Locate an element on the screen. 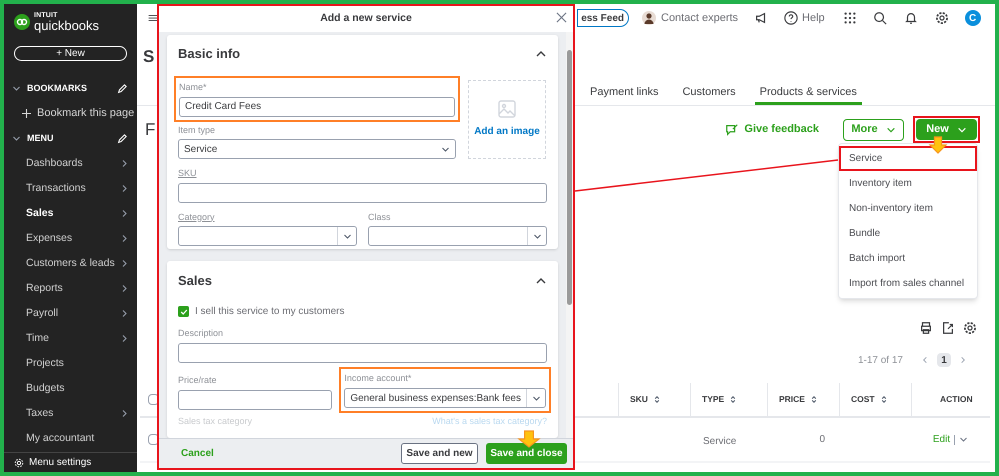 The height and width of the screenshot is (476, 999). column-header: ACTION is located at coordinates (956, 399).